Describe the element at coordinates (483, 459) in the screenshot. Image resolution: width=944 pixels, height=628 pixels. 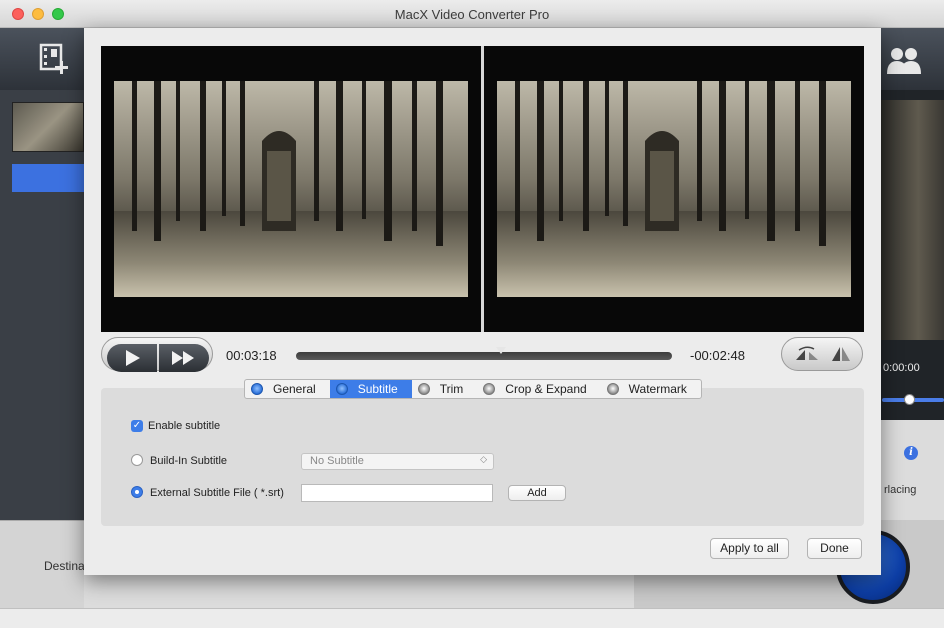
I see `select-arrows-icon: ◇` at that location.